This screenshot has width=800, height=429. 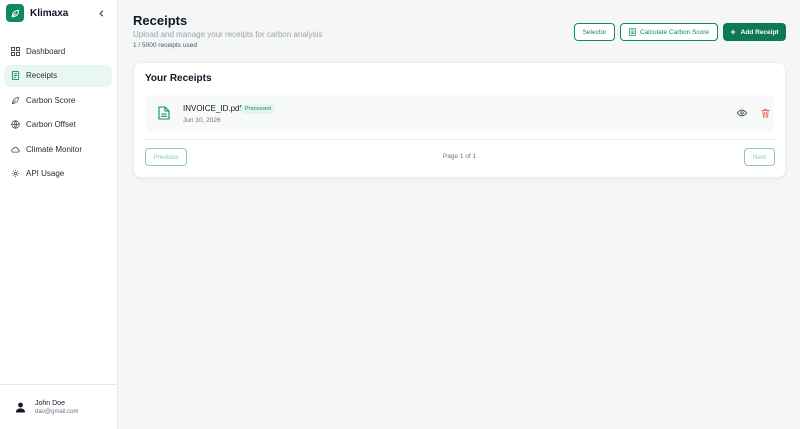 What do you see at coordinates (15, 13) in the screenshot?
I see `leaf-logo-icon` at bounding box center [15, 13].